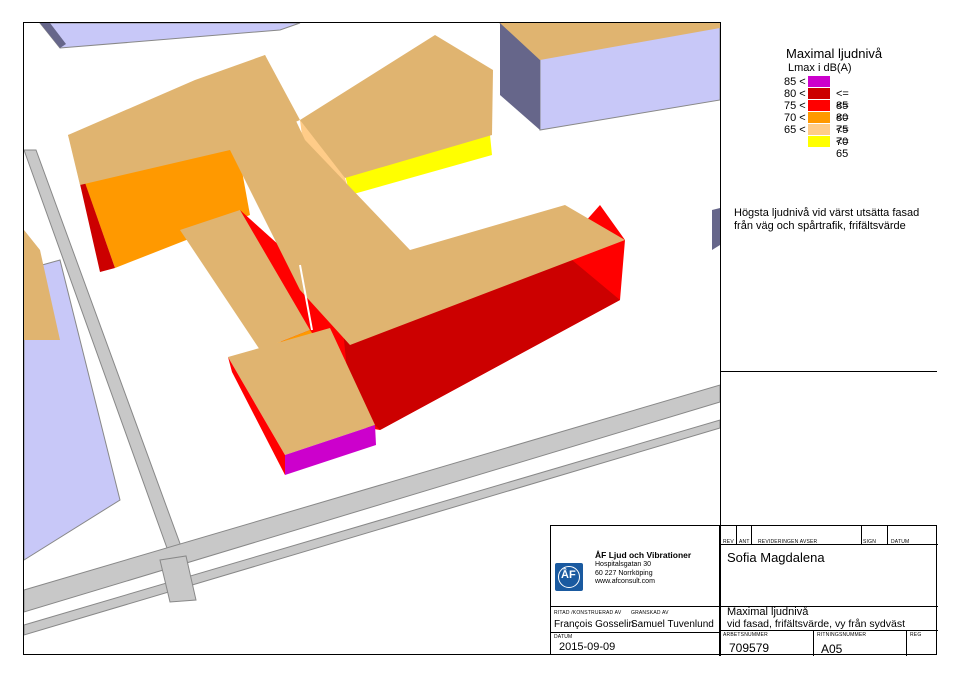  Describe the element at coordinates (768, 612) in the screenshot. I see `drawing-title: Maximal ljudnivå` at that location.